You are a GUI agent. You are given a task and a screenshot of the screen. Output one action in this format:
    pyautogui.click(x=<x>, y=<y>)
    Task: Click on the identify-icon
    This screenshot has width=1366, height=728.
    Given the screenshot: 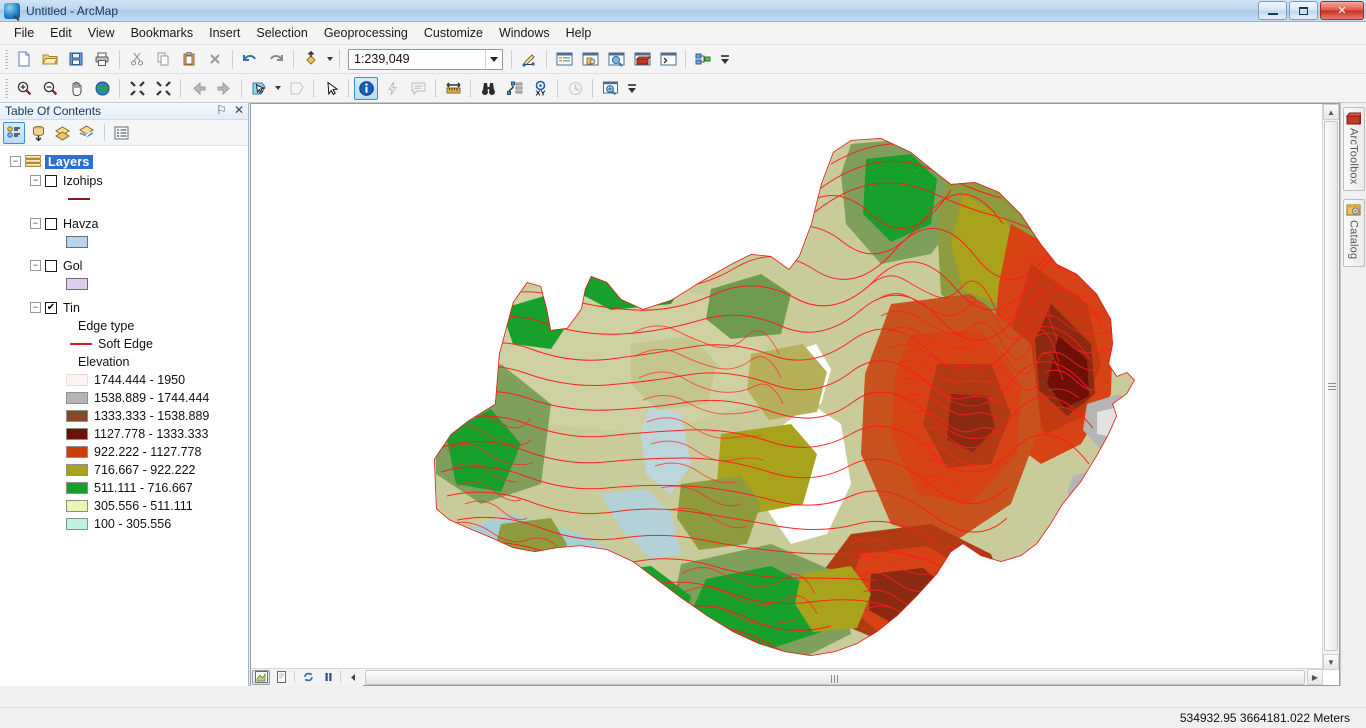 What is the action you would take?
    pyautogui.click(x=366, y=88)
    